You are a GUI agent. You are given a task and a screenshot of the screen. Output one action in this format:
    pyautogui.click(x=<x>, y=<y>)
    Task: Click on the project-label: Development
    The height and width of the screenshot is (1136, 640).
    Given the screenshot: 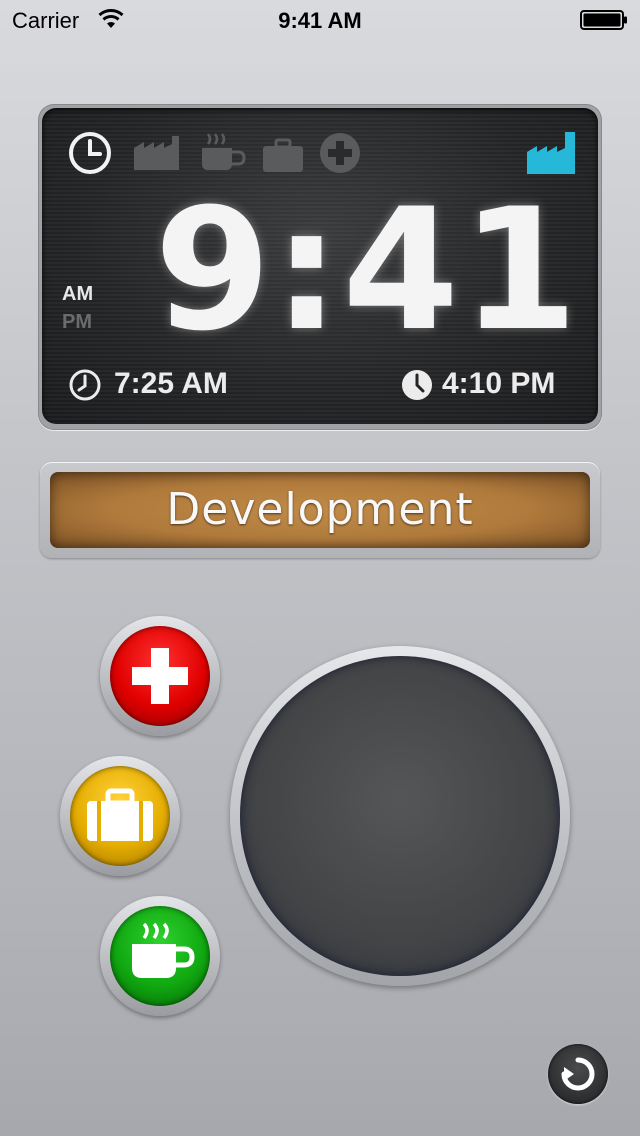 What is the action you would take?
    pyautogui.click(x=320, y=510)
    